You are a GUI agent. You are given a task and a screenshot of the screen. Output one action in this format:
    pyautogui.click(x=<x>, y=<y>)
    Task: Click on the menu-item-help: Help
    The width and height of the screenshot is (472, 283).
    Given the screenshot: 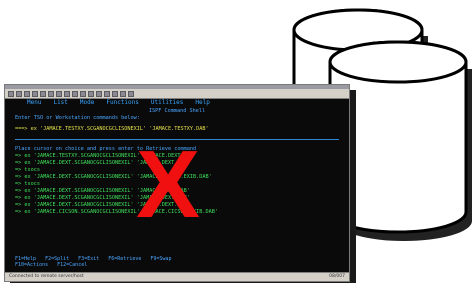 What is the action you would take?
    pyautogui.click(x=202, y=103)
    